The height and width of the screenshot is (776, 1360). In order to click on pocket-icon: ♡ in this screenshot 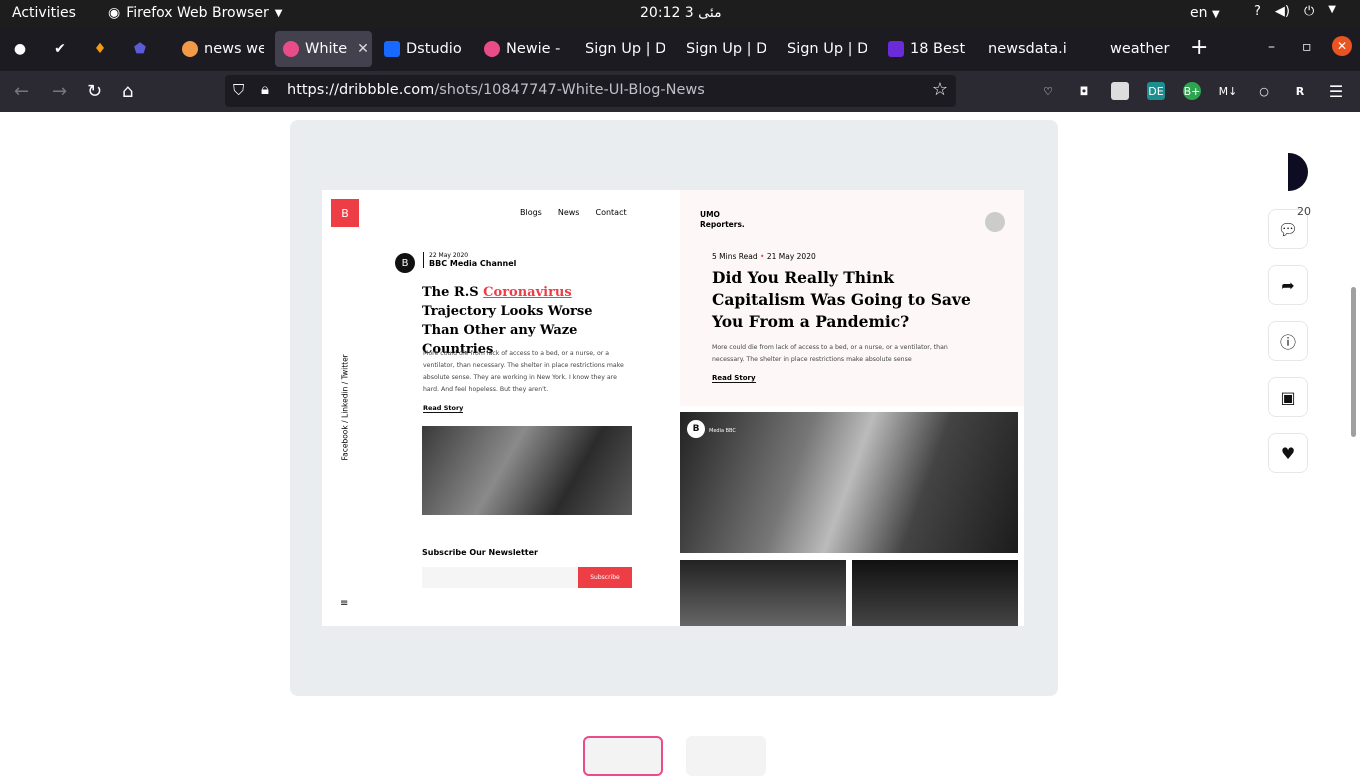, I will do `click(1048, 91)`.